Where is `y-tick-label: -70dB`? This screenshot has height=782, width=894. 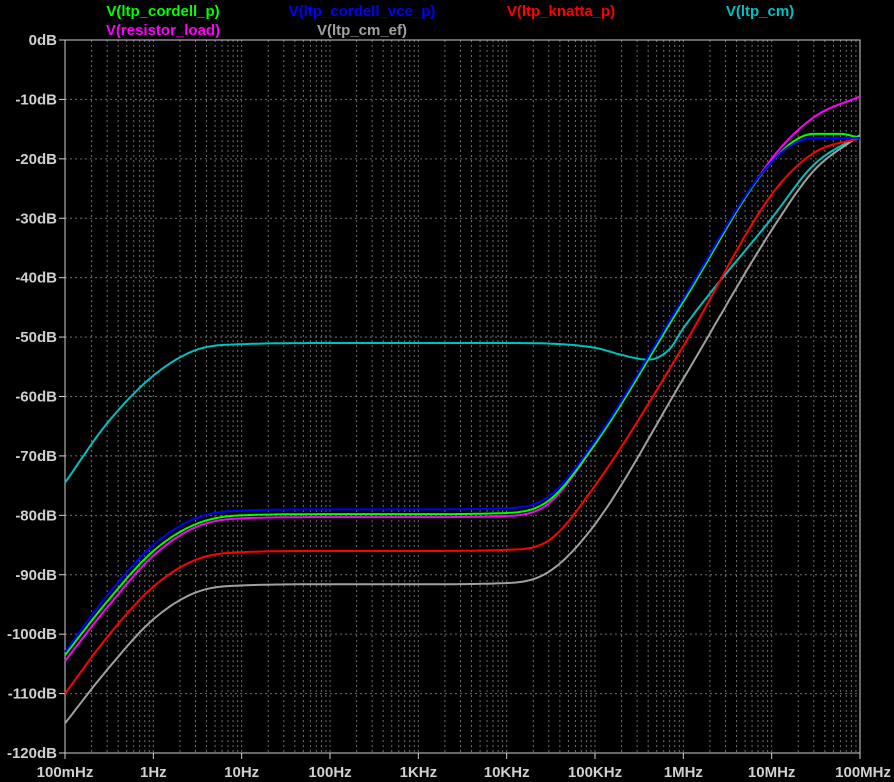 y-tick-label: -70dB is located at coordinates (36, 456).